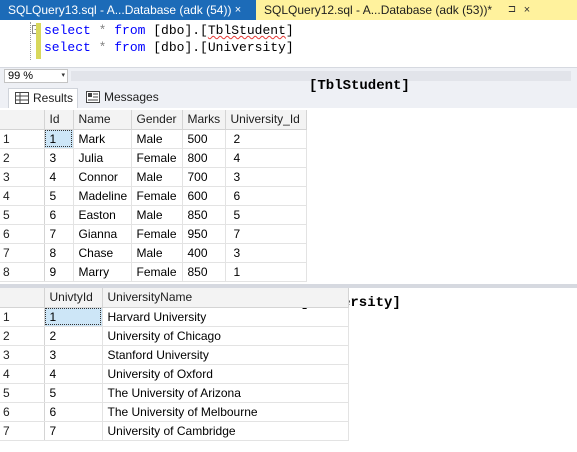 Image resolution: width=577 pixels, height=452 pixels. What do you see at coordinates (59, 253) in the screenshot?
I see `table-cell: 8` at bounding box center [59, 253].